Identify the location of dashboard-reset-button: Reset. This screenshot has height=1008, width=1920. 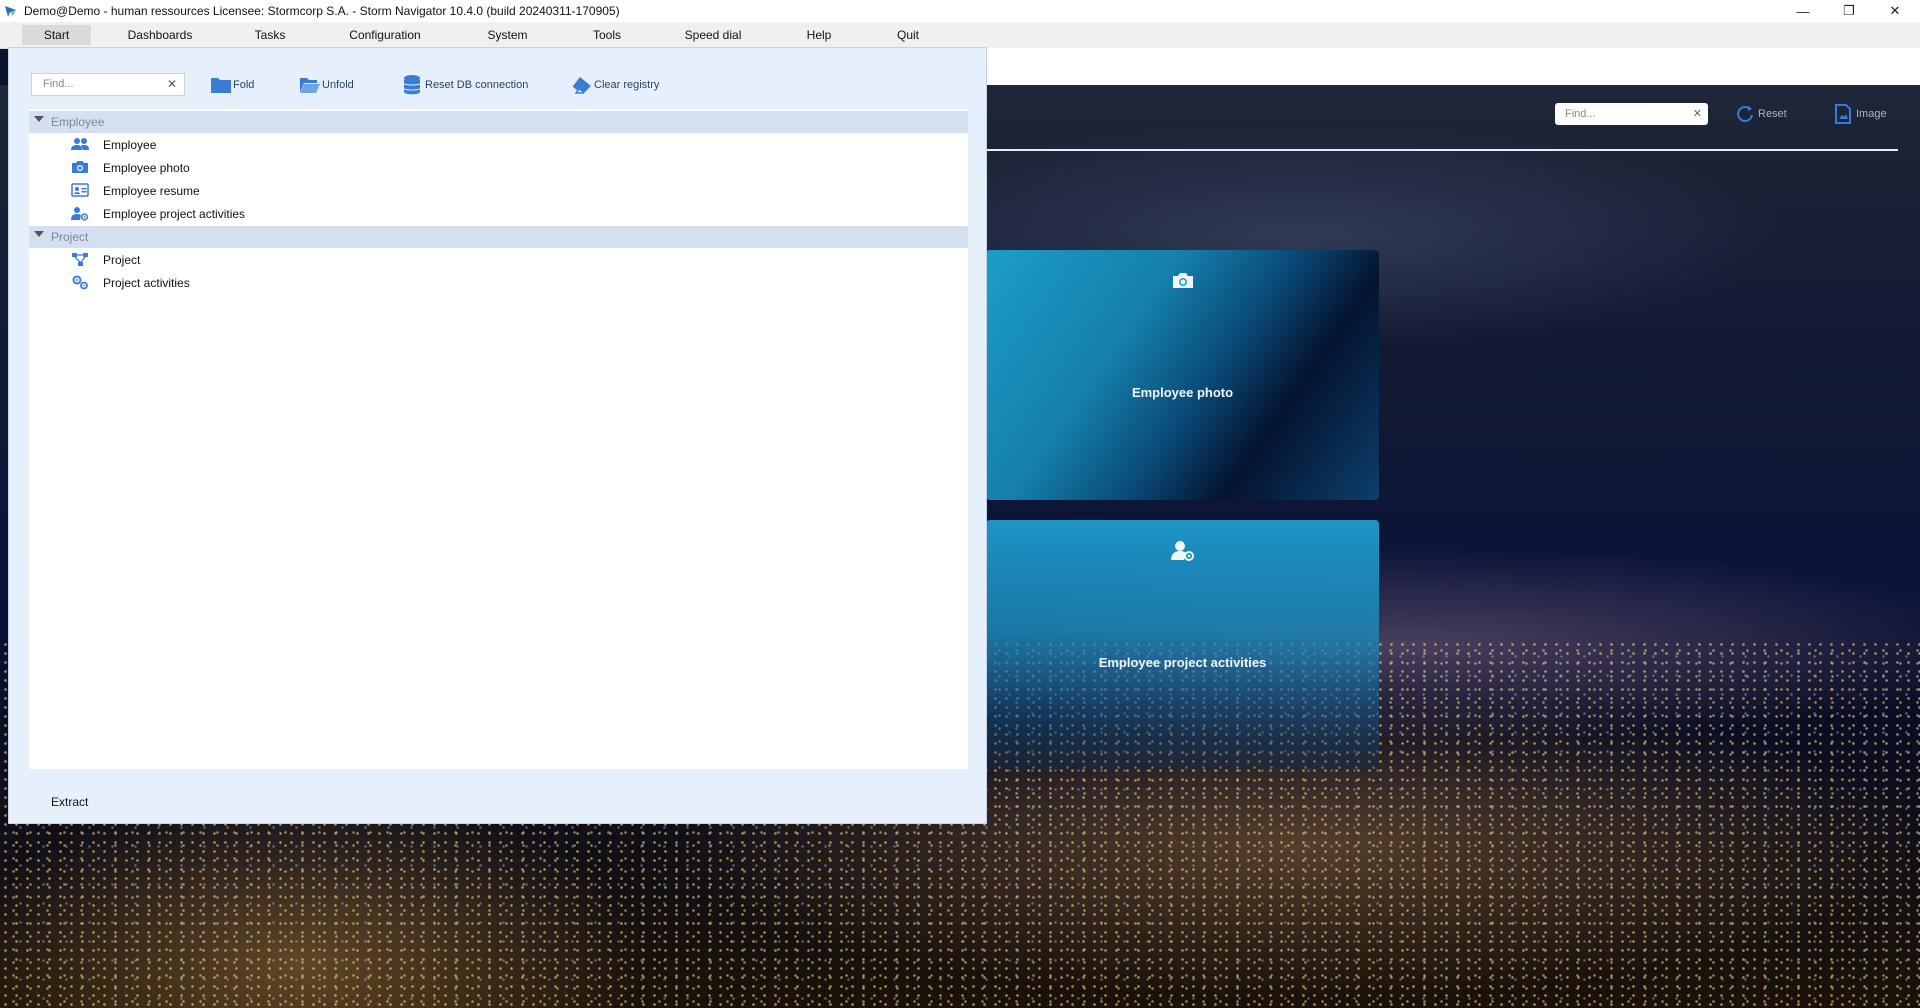
(1761, 114).